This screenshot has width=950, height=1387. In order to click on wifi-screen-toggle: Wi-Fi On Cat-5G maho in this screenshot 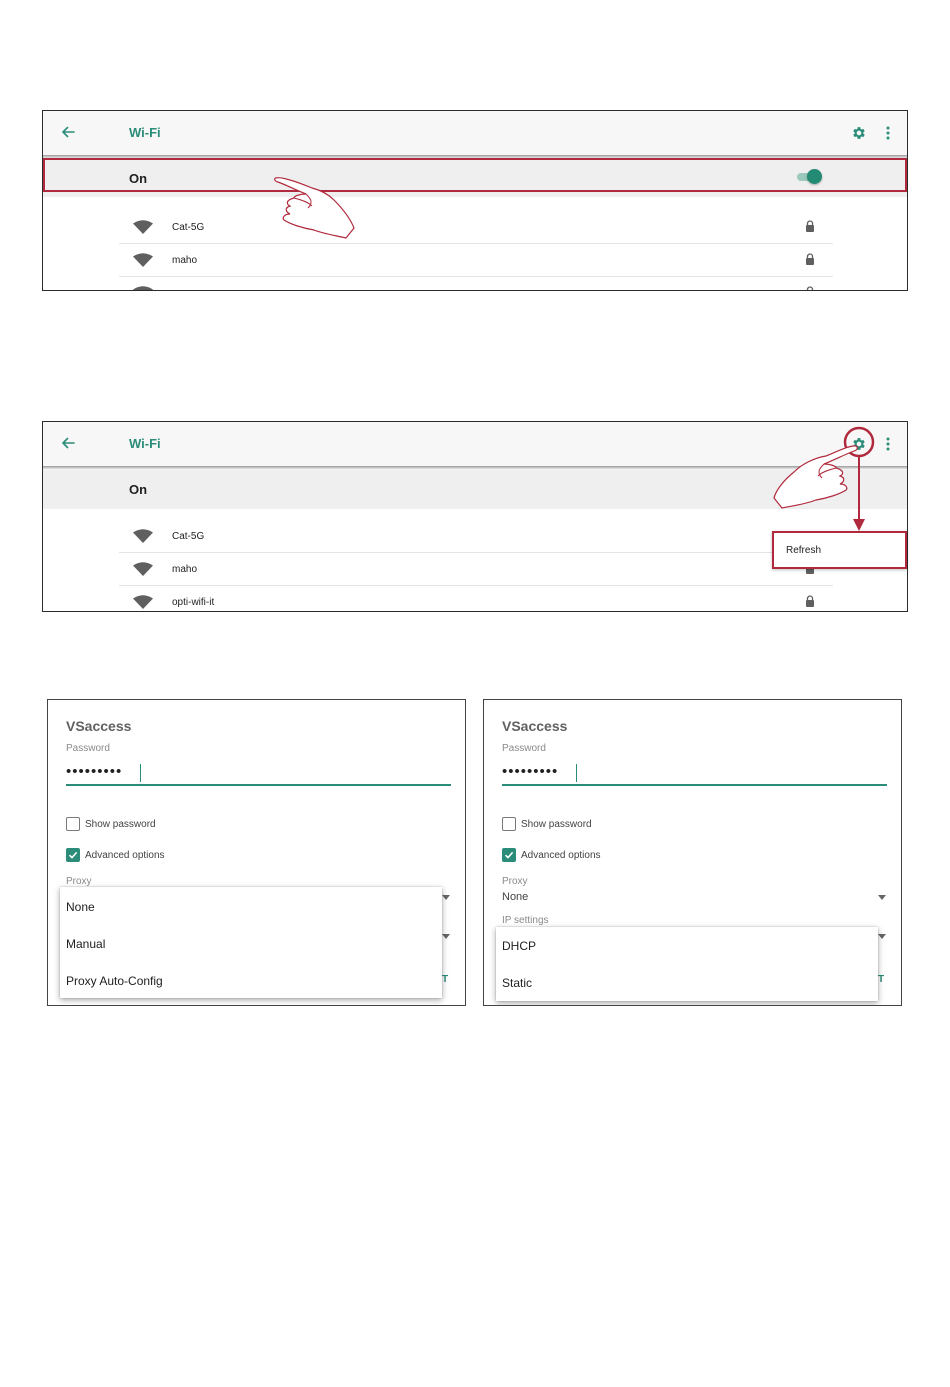, I will do `click(475, 200)`.